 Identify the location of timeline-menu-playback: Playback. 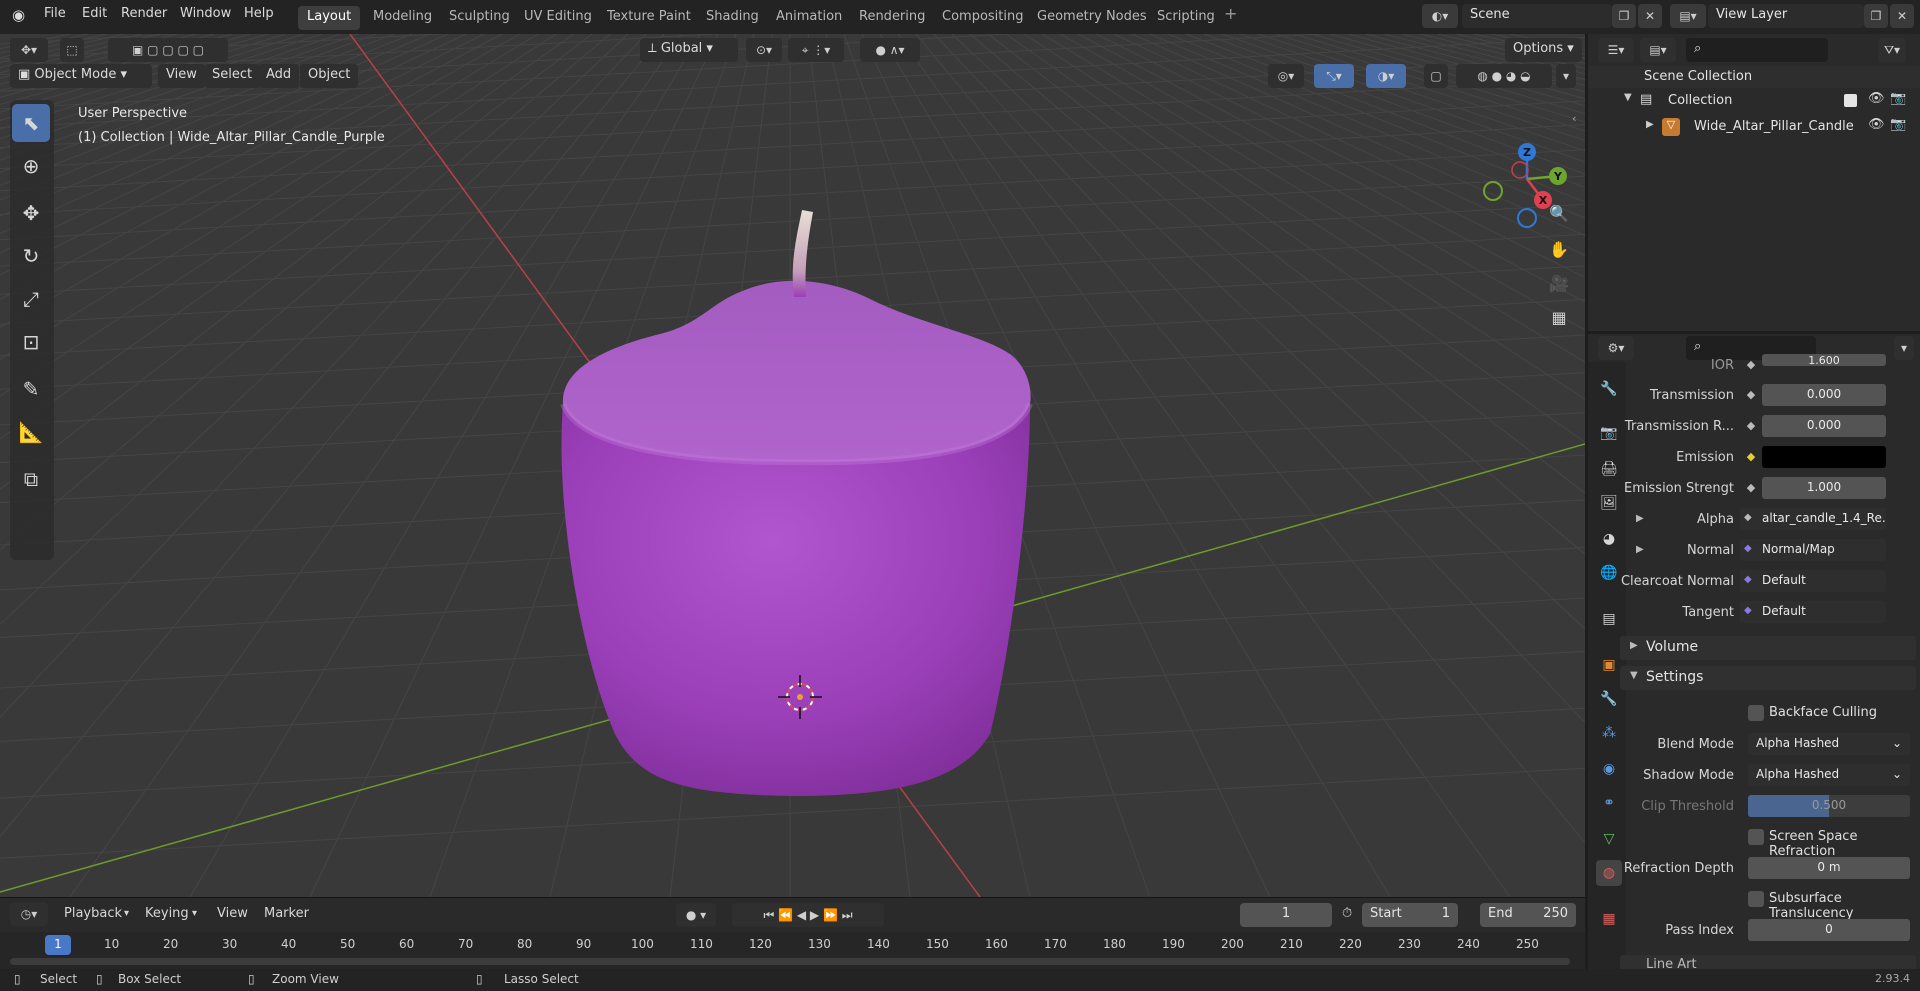
(93, 913).